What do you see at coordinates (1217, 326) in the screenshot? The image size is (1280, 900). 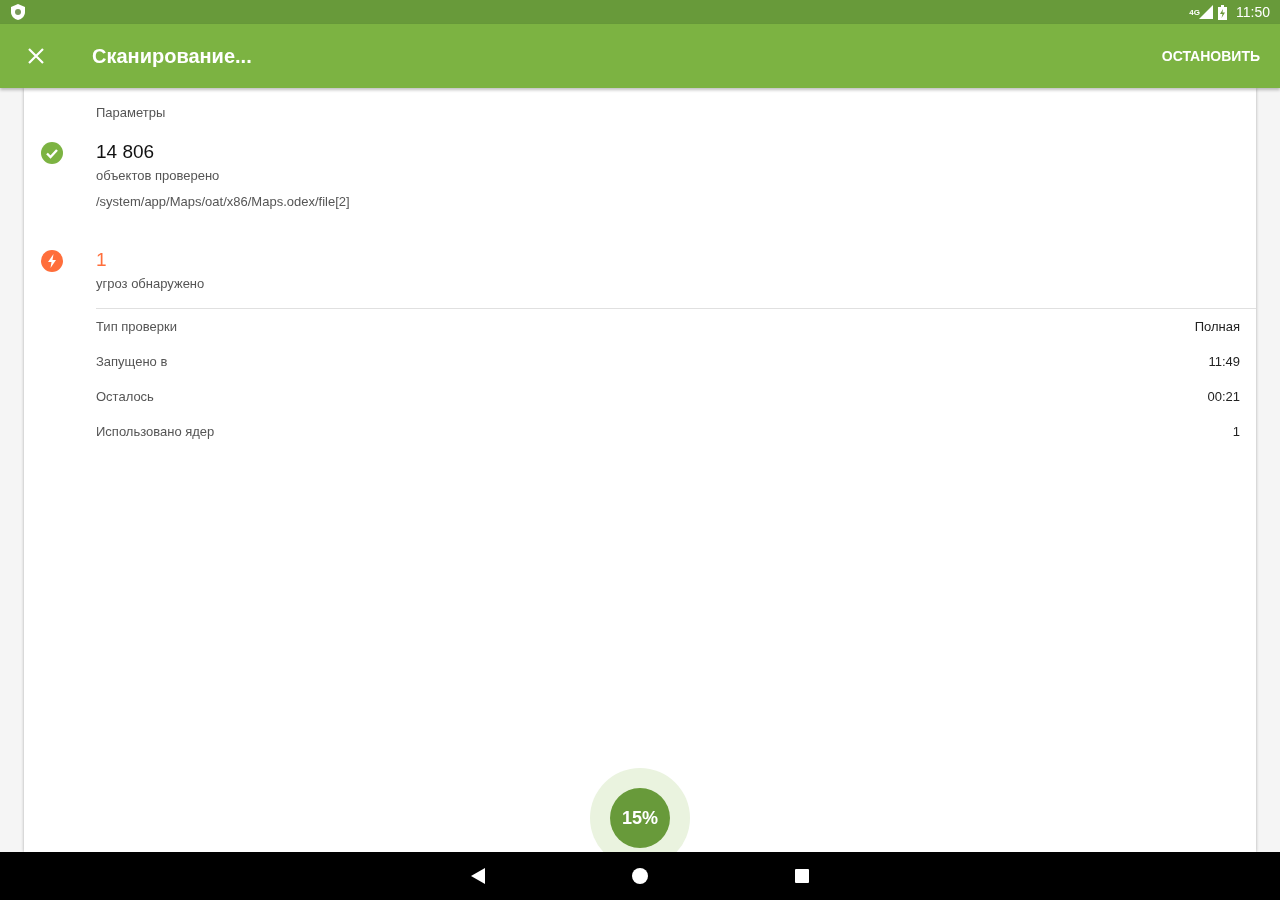 I see `detail-value: Полная` at bounding box center [1217, 326].